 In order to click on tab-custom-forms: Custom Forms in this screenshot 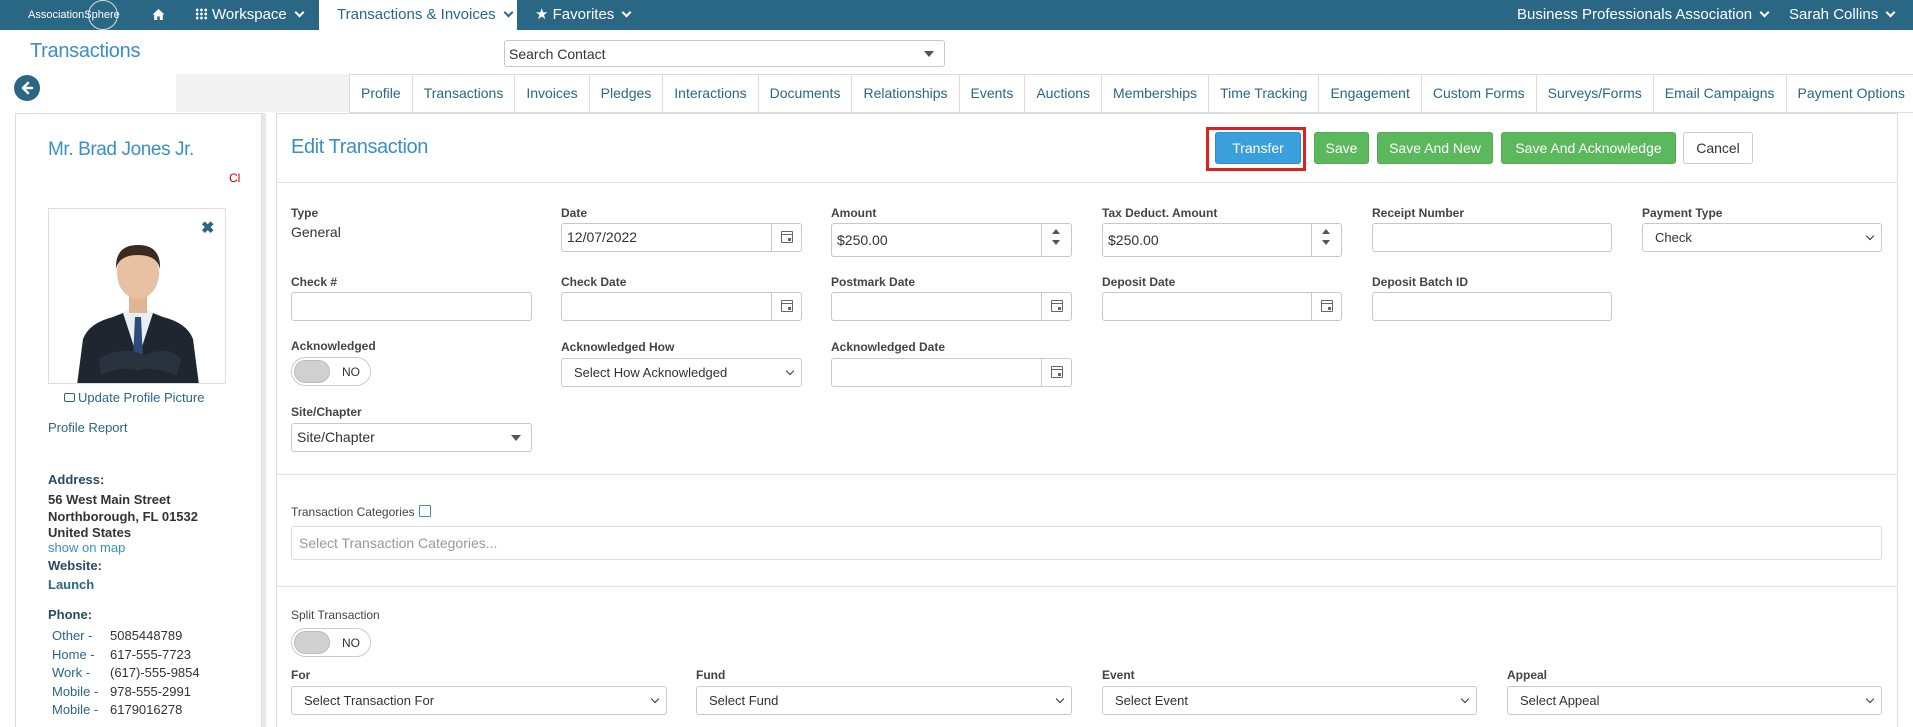, I will do `click(1478, 94)`.